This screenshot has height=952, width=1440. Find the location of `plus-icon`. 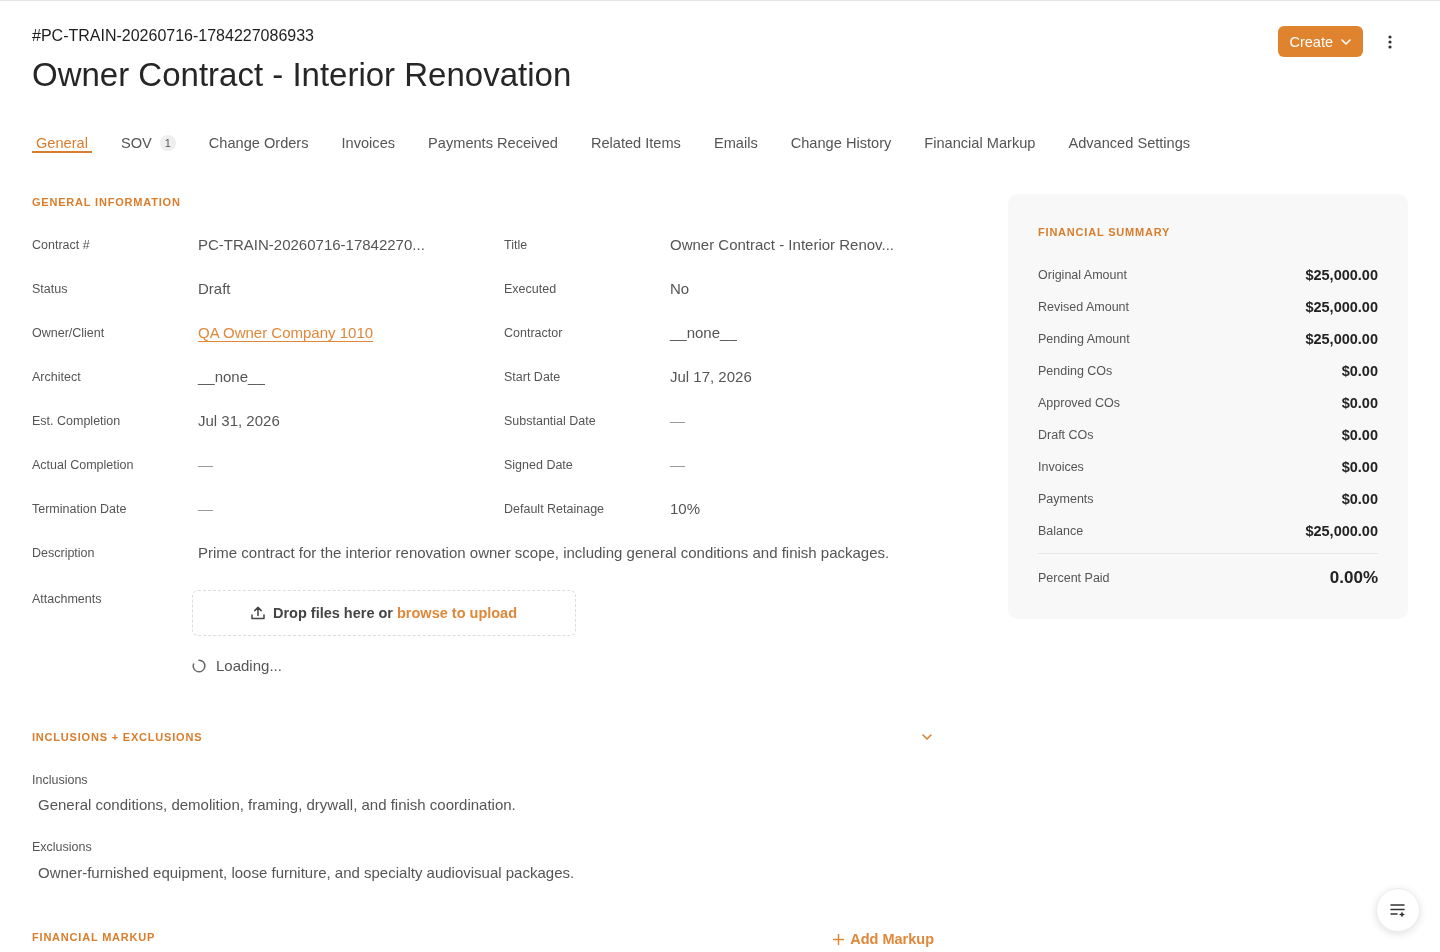

plus-icon is located at coordinates (839, 939).